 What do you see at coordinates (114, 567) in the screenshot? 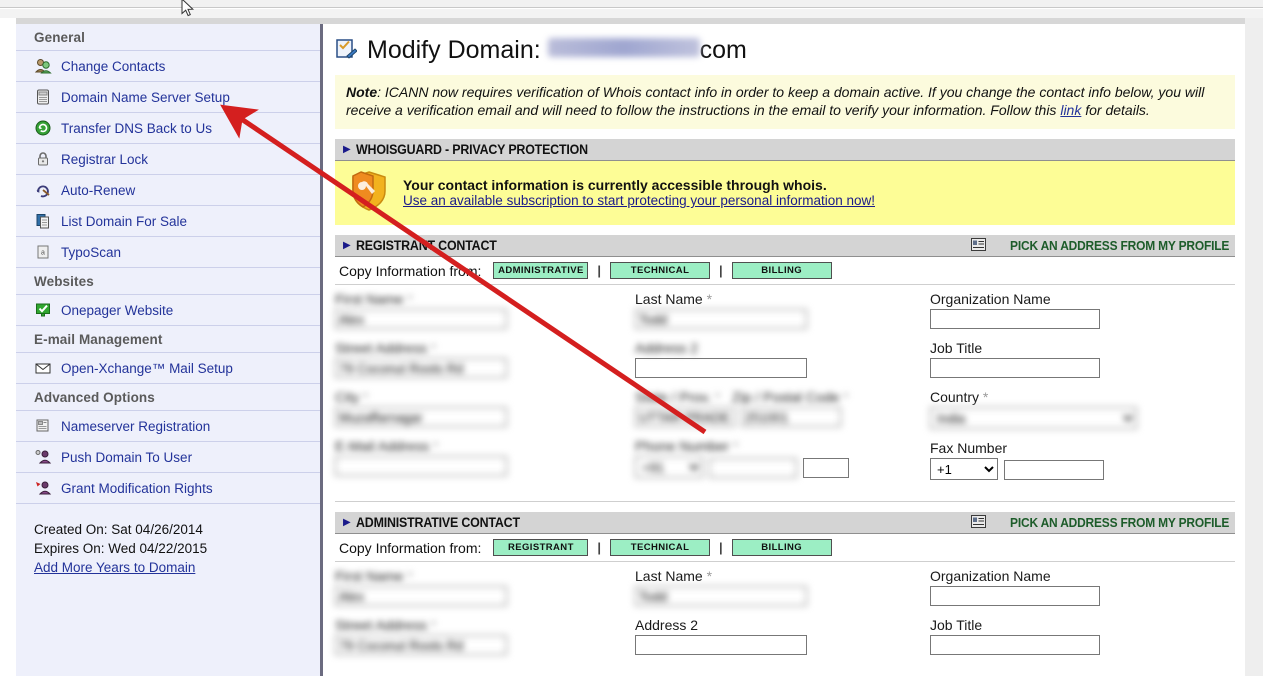
I see `add-more-years-link: Add More Years to Domain` at bounding box center [114, 567].